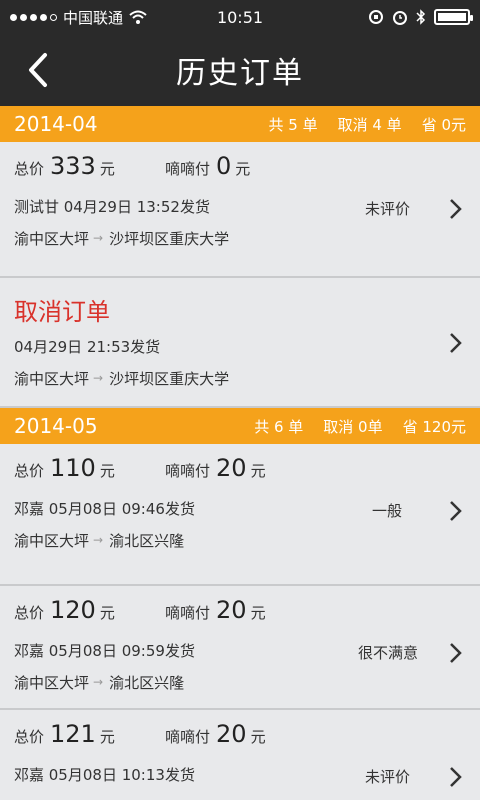 The width and height of the screenshot is (480, 800). What do you see at coordinates (56, 426) in the screenshot?
I see `month-label: 2014-05` at bounding box center [56, 426].